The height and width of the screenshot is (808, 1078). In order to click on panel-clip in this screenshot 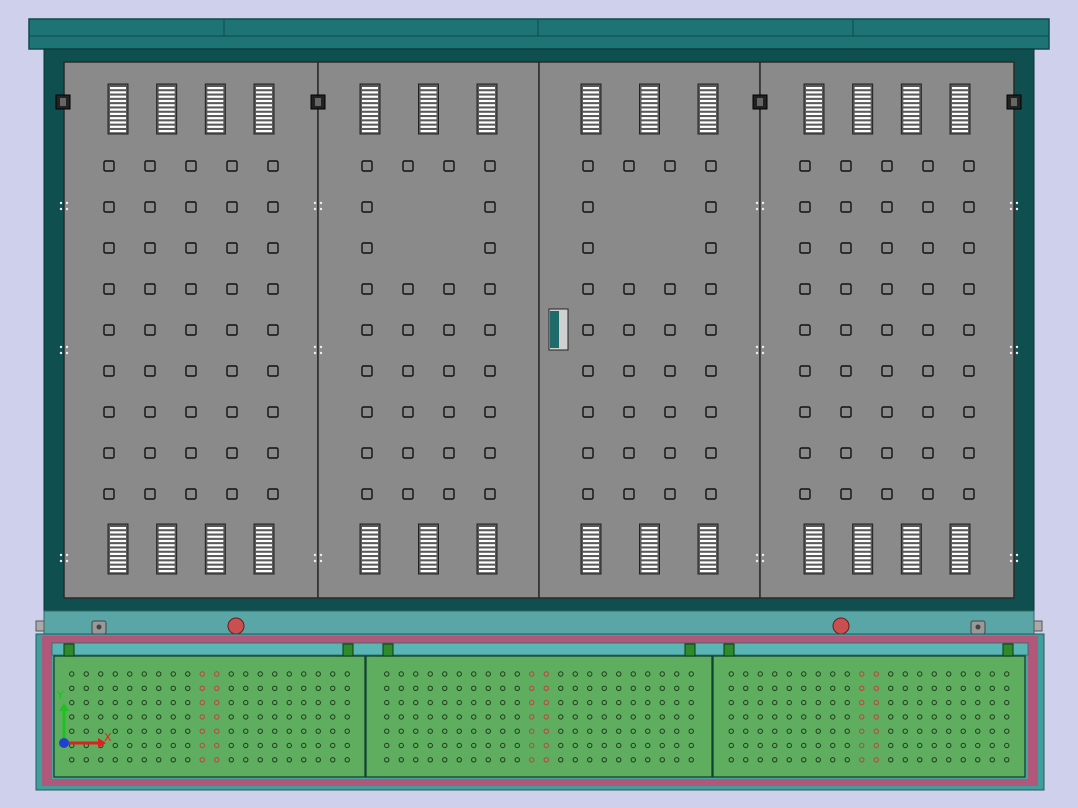, I will do `click(388, 650)`.